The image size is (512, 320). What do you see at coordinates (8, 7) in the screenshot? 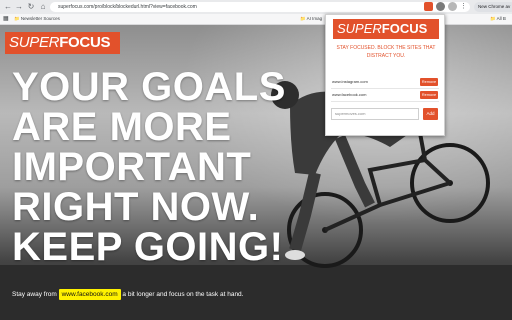
I see `back-icon: ←` at bounding box center [8, 7].